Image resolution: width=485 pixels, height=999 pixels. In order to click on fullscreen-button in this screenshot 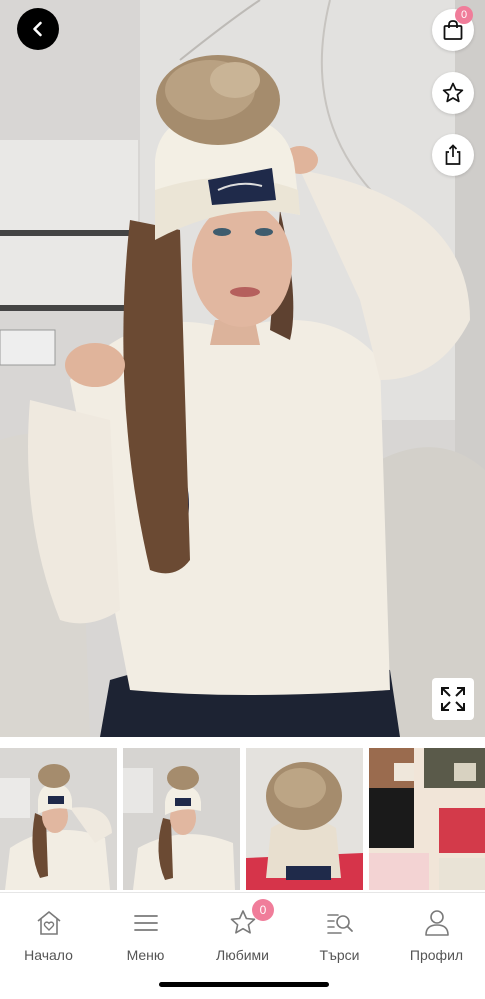, I will do `click(453, 699)`.